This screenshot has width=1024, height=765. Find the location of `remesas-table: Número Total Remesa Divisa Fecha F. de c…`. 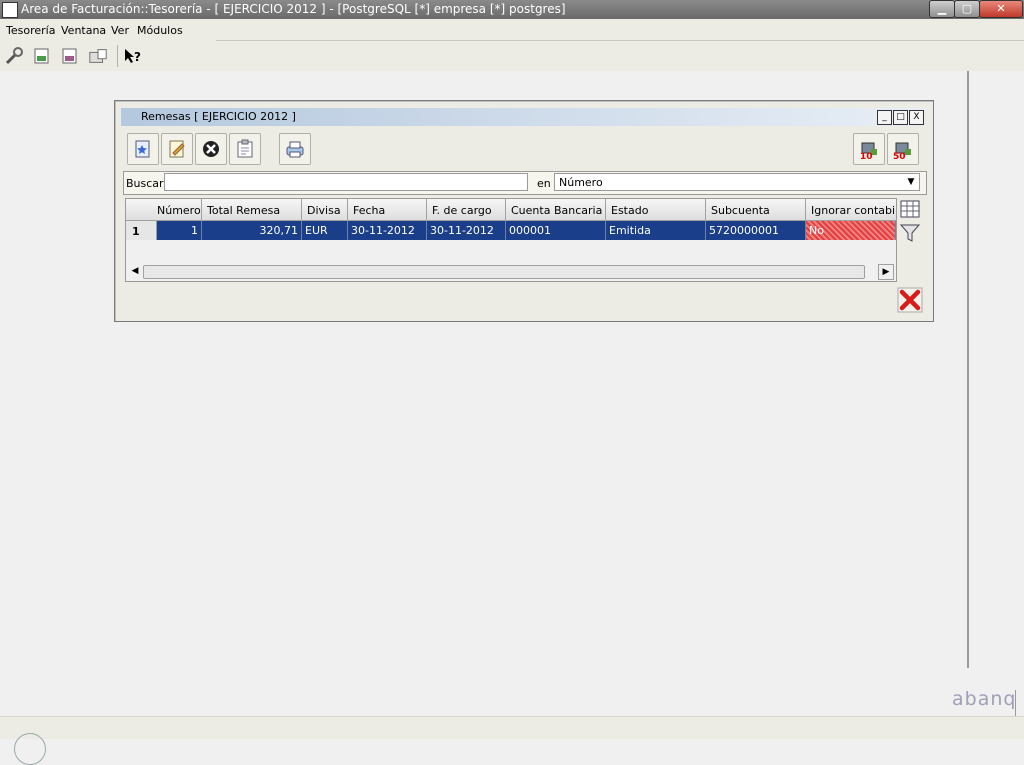

remesas-table: Número Total Remesa Divisa Fecha F. de c… is located at coordinates (511, 240).